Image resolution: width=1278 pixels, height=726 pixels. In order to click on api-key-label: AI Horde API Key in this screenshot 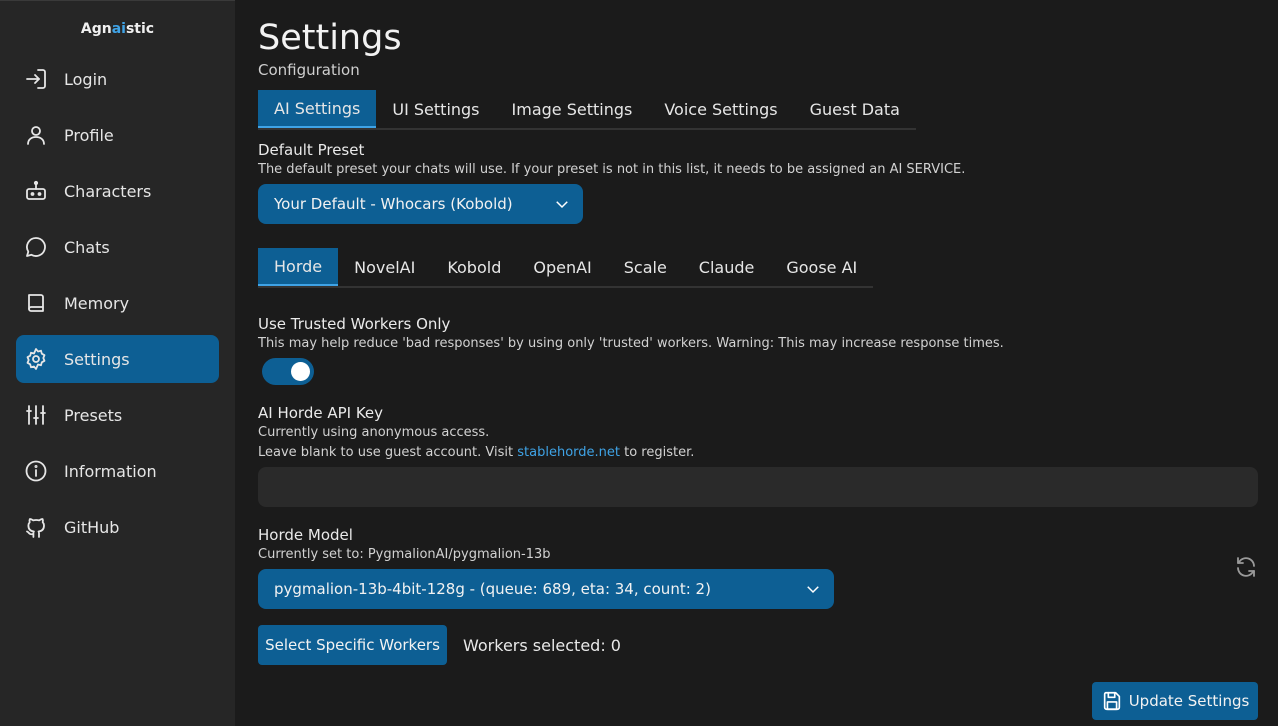, I will do `click(321, 413)`.